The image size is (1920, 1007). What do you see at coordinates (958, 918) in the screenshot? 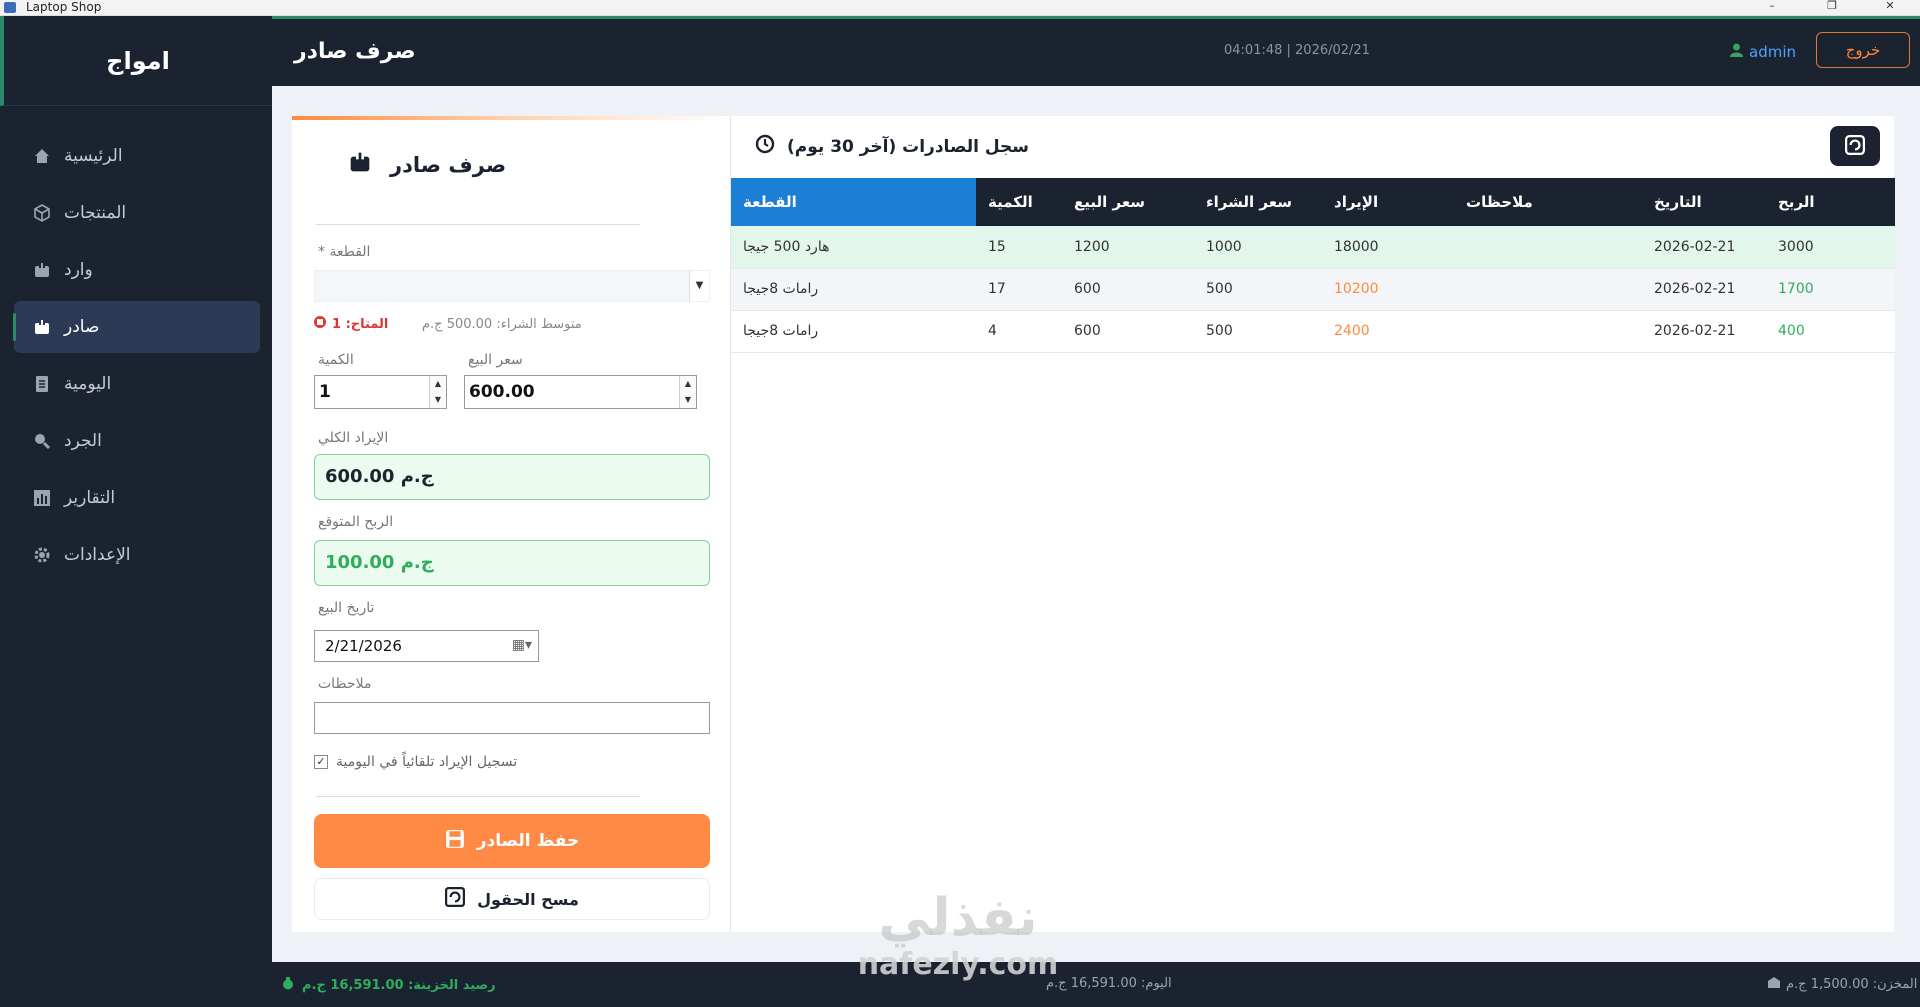
I see `watermark-arabic: نفذلي` at bounding box center [958, 918].